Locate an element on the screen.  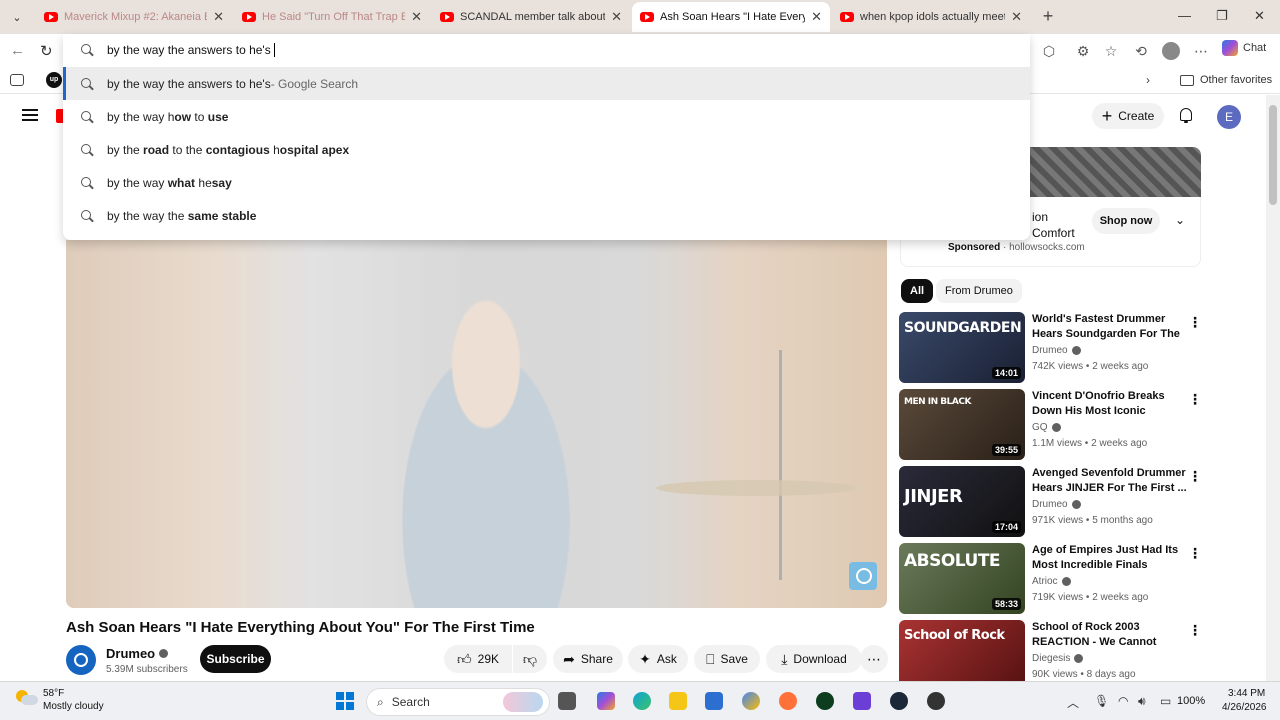
rec-channel-row: Drumeo is located at coordinates (1056, 504).